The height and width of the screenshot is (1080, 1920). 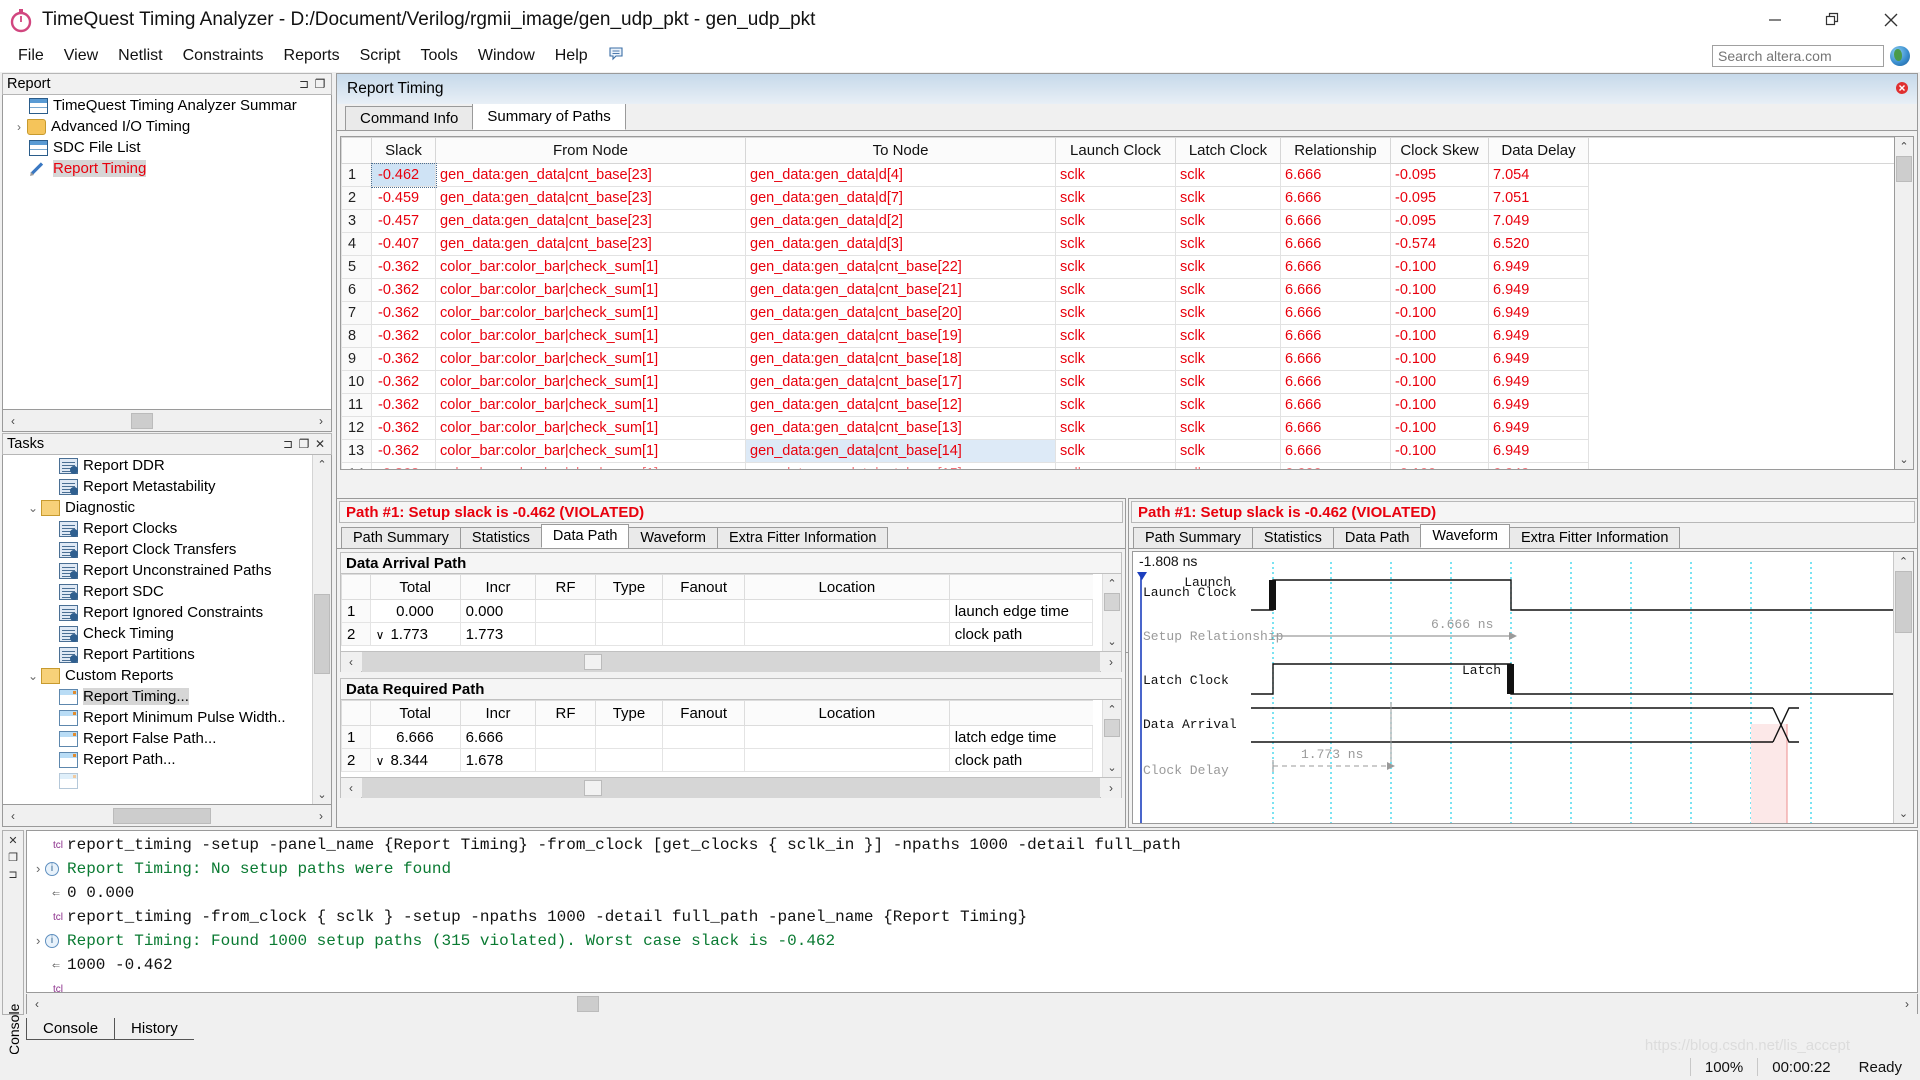 What do you see at coordinates (847, 587) in the screenshot?
I see `col-location: Location` at bounding box center [847, 587].